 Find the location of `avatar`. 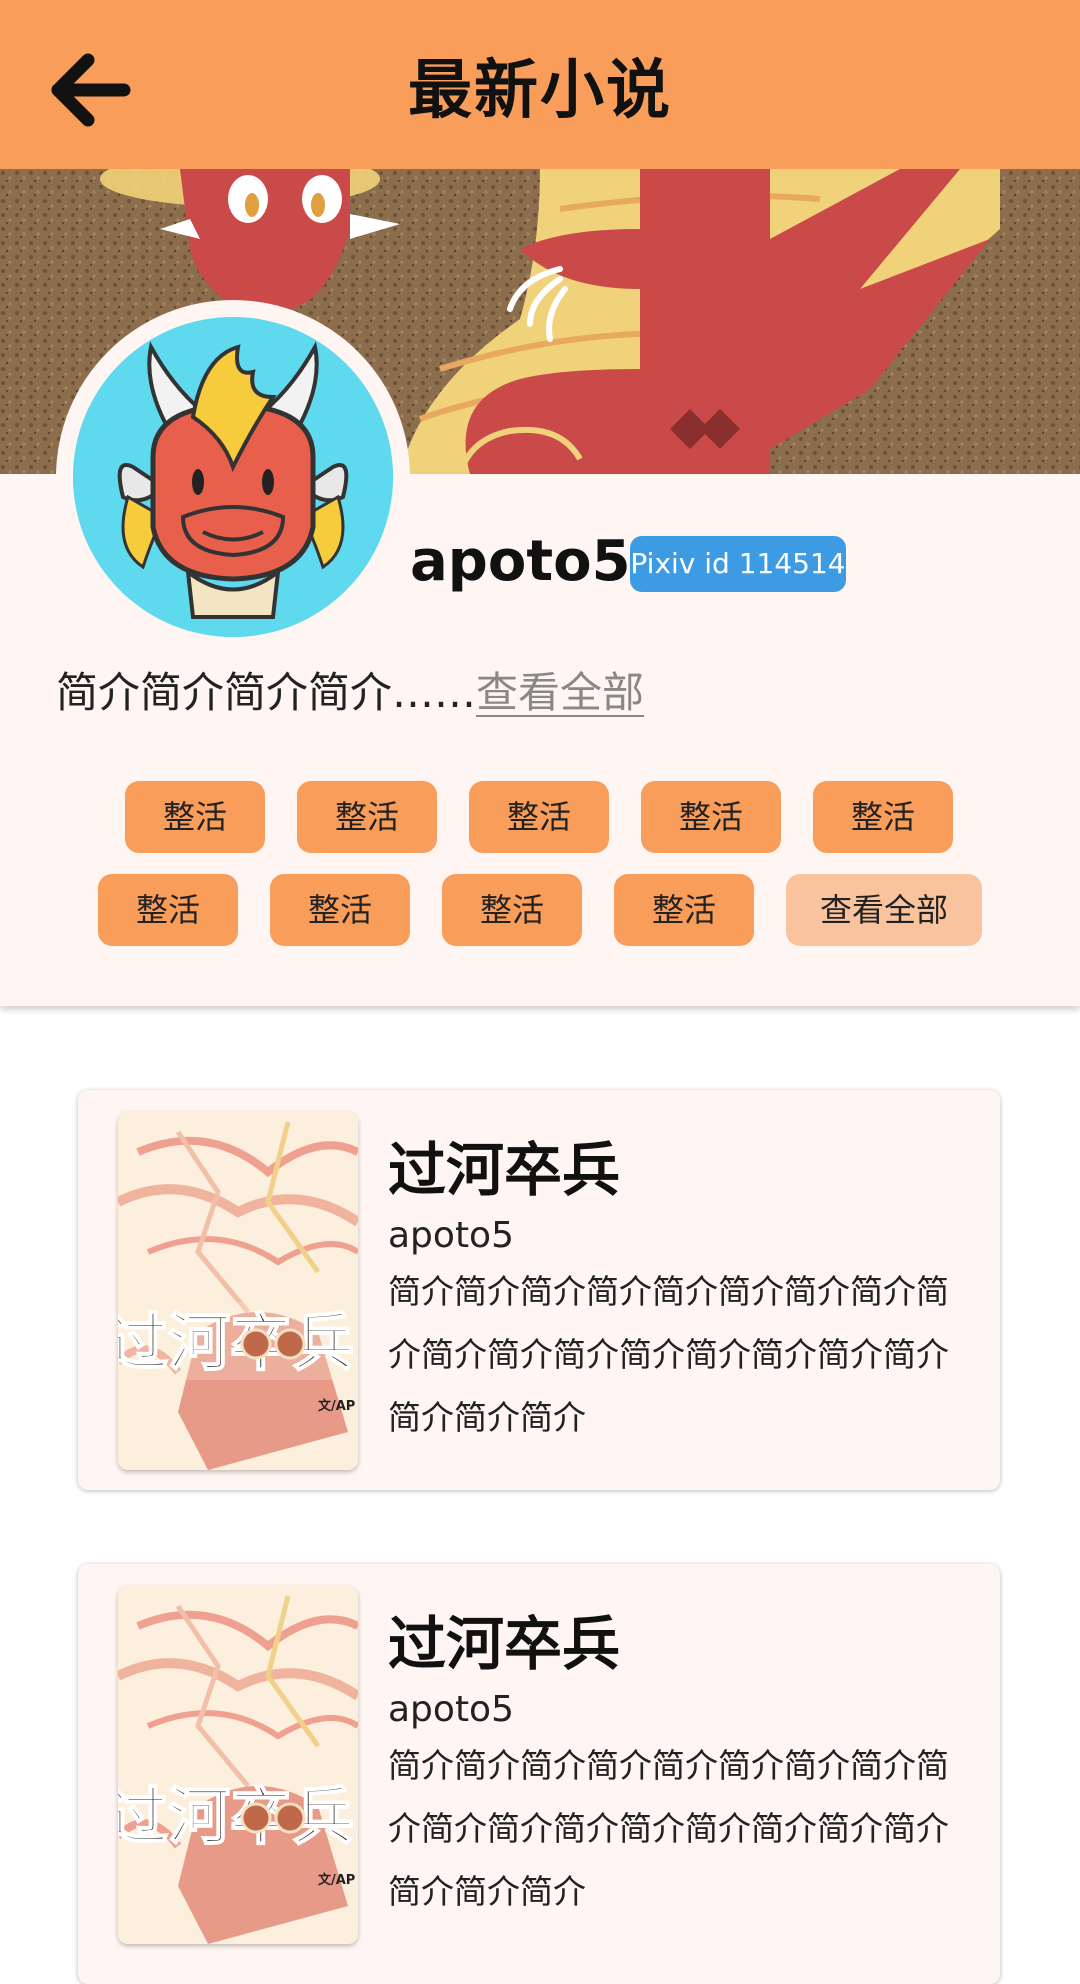

avatar is located at coordinates (233, 477).